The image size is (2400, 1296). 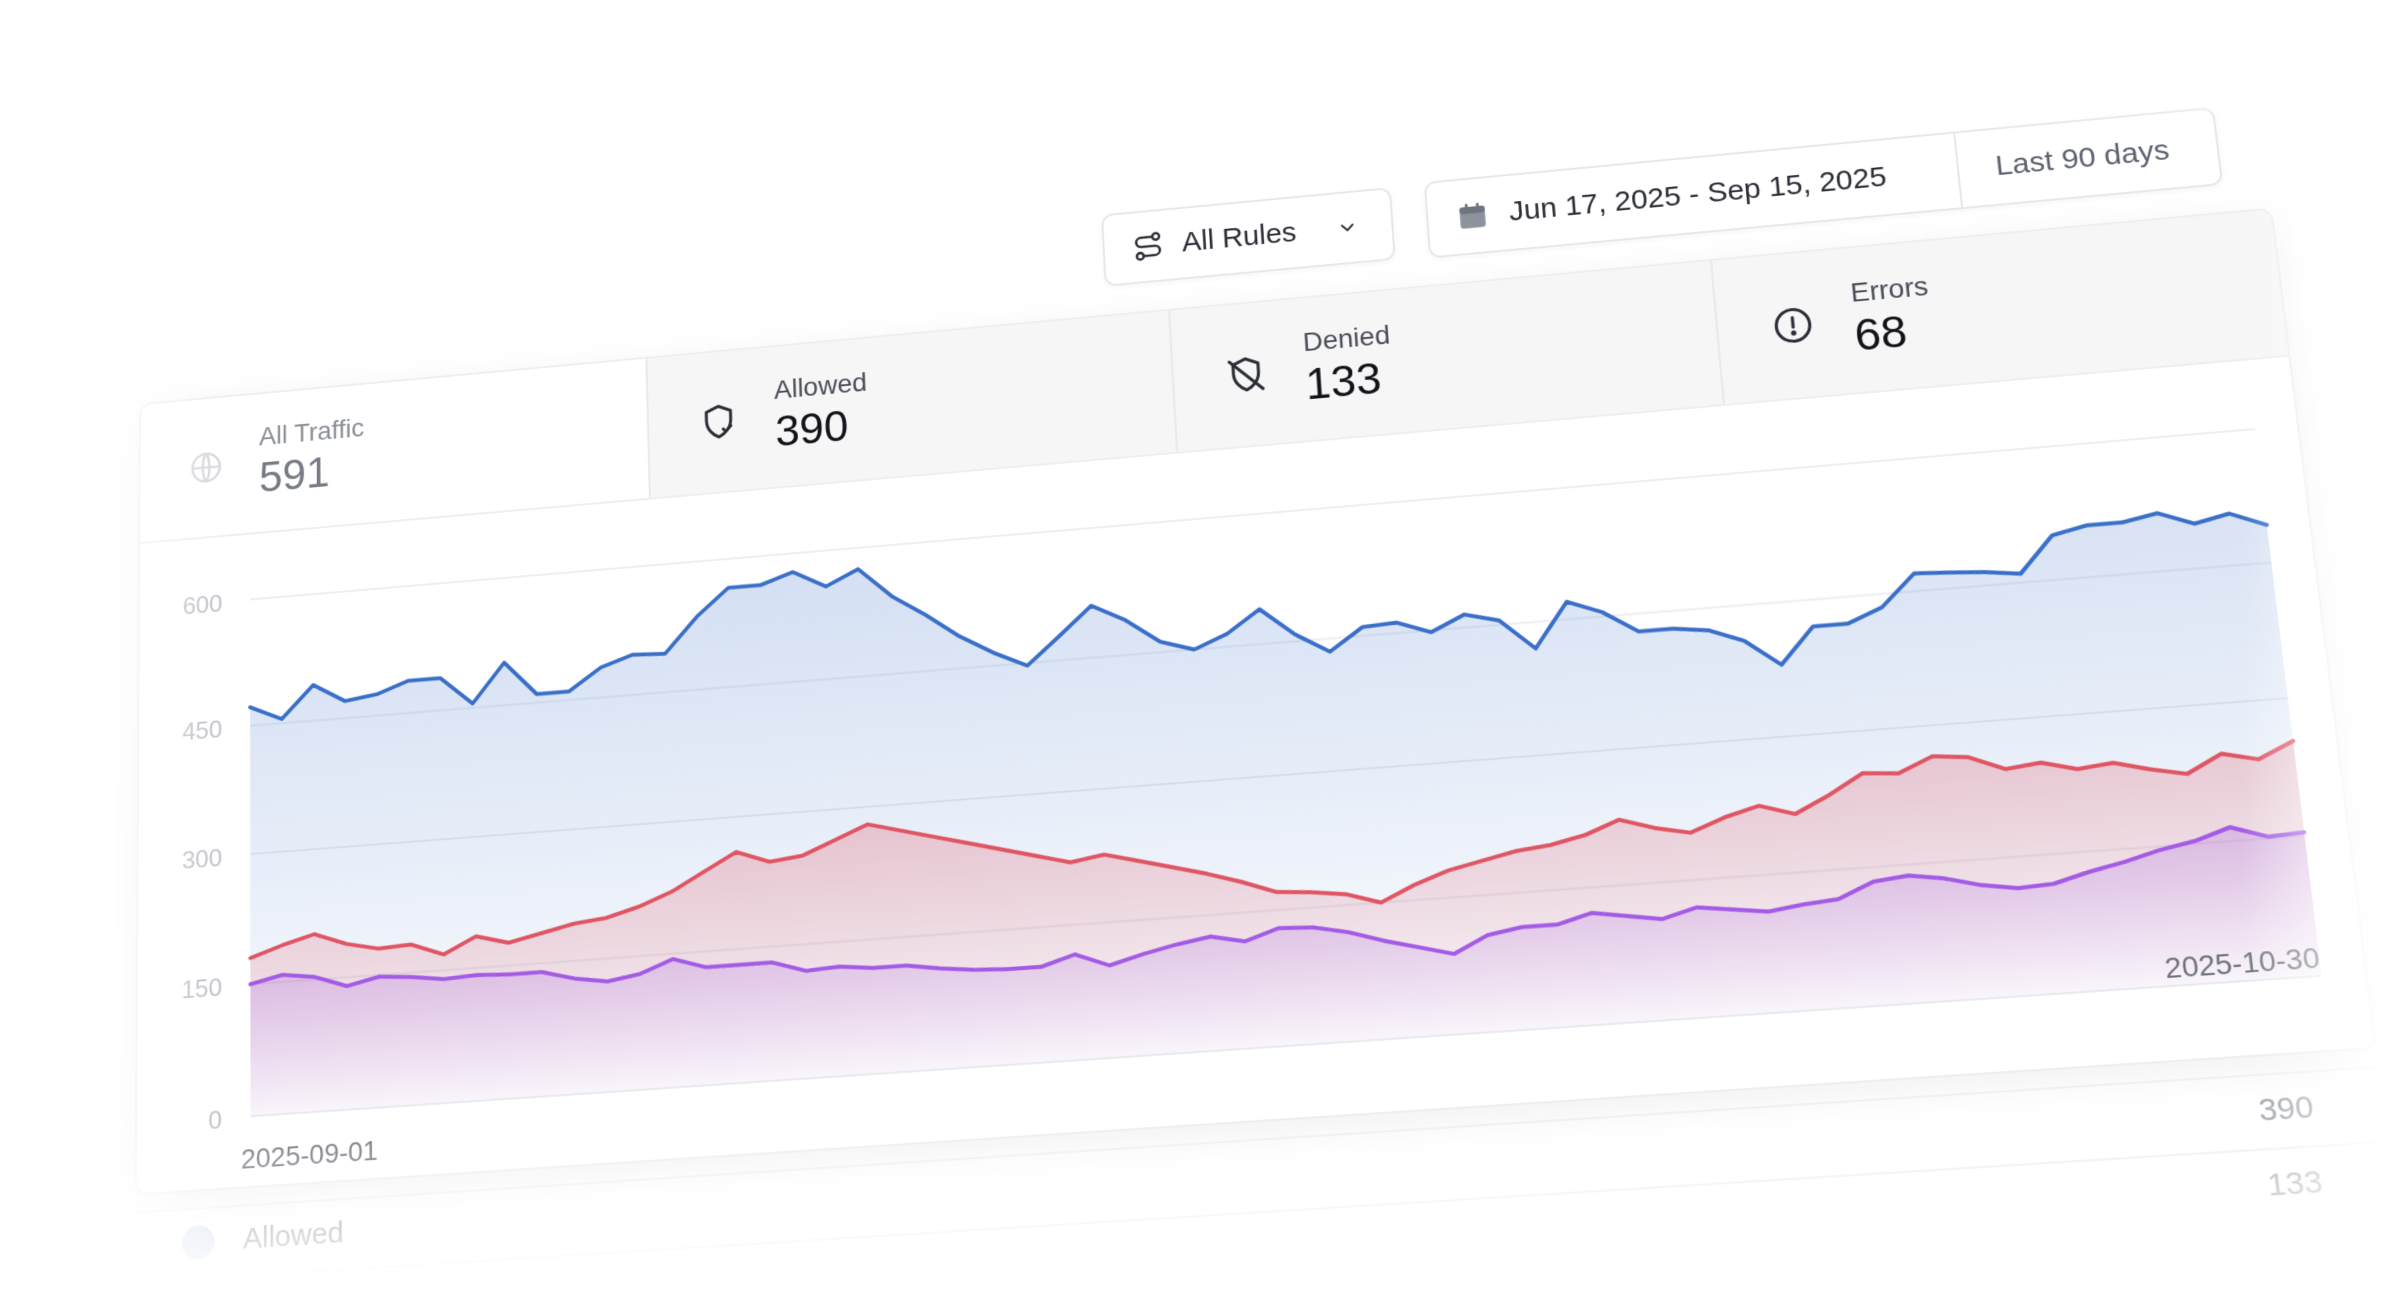 I want to click on date-range-label: Jun 17, 2025 - Sep 15, 2025, so click(x=1698, y=194).